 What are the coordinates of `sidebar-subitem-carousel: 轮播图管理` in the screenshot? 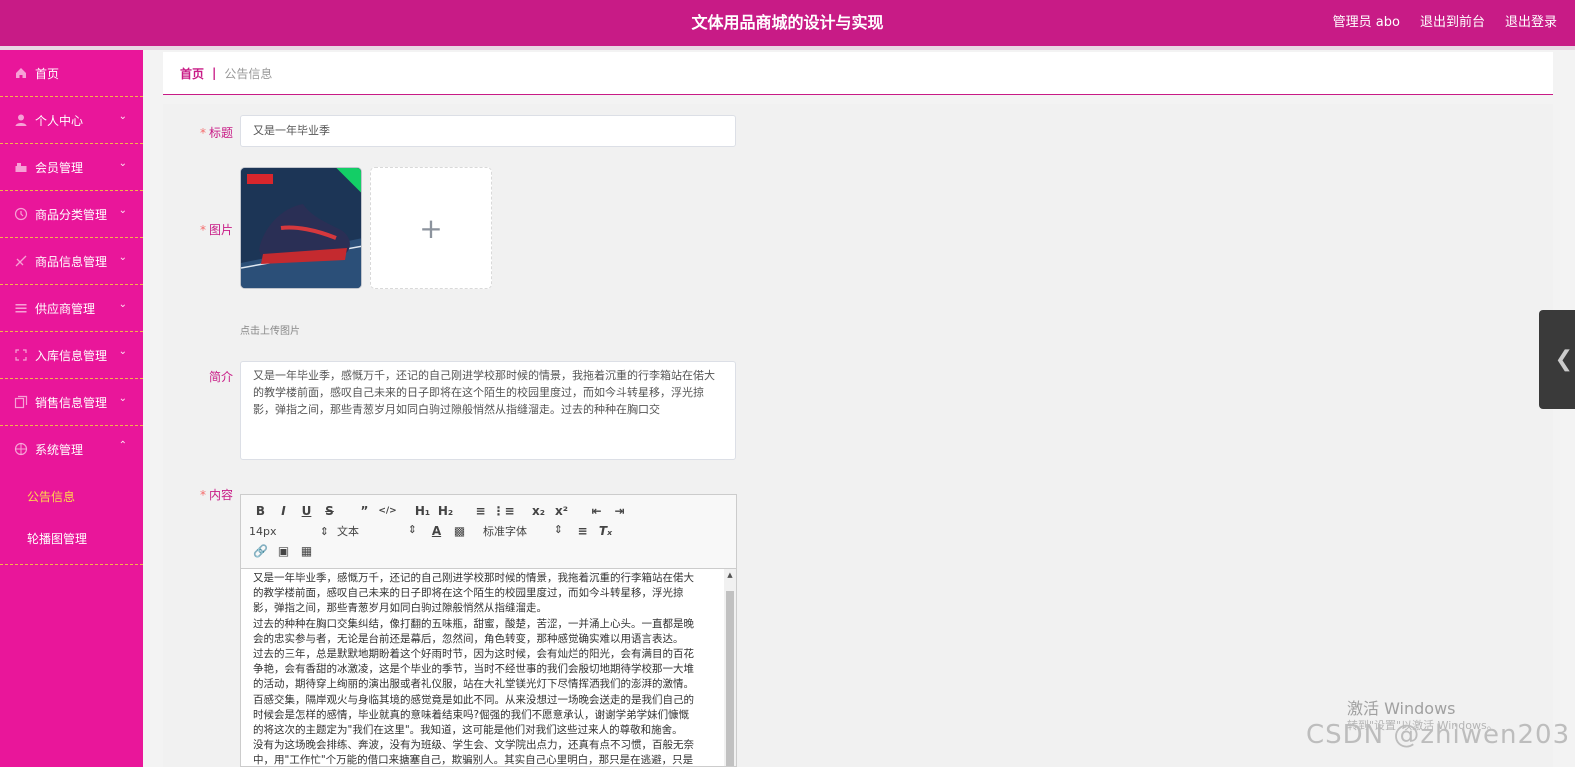 It's located at (71, 539).